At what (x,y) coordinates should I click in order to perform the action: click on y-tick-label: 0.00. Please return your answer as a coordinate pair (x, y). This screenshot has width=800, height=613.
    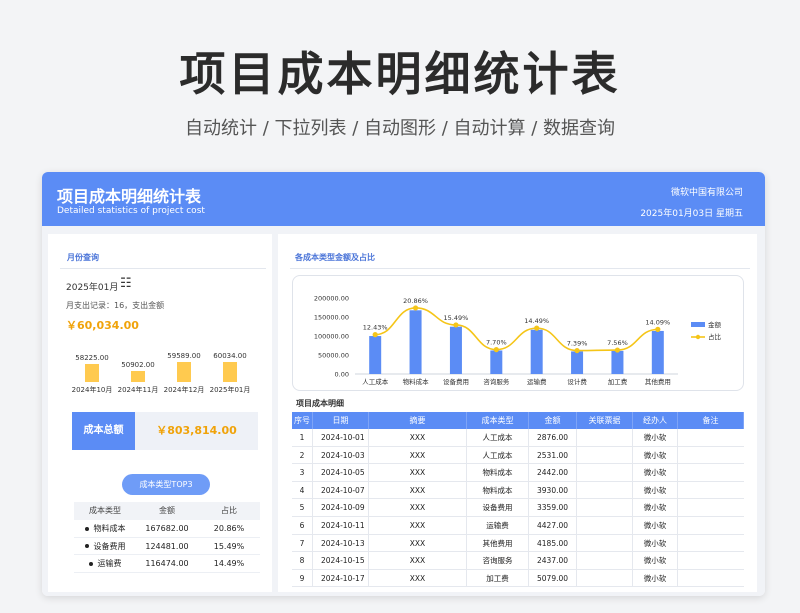
    Looking at the image, I should click on (342, 375).